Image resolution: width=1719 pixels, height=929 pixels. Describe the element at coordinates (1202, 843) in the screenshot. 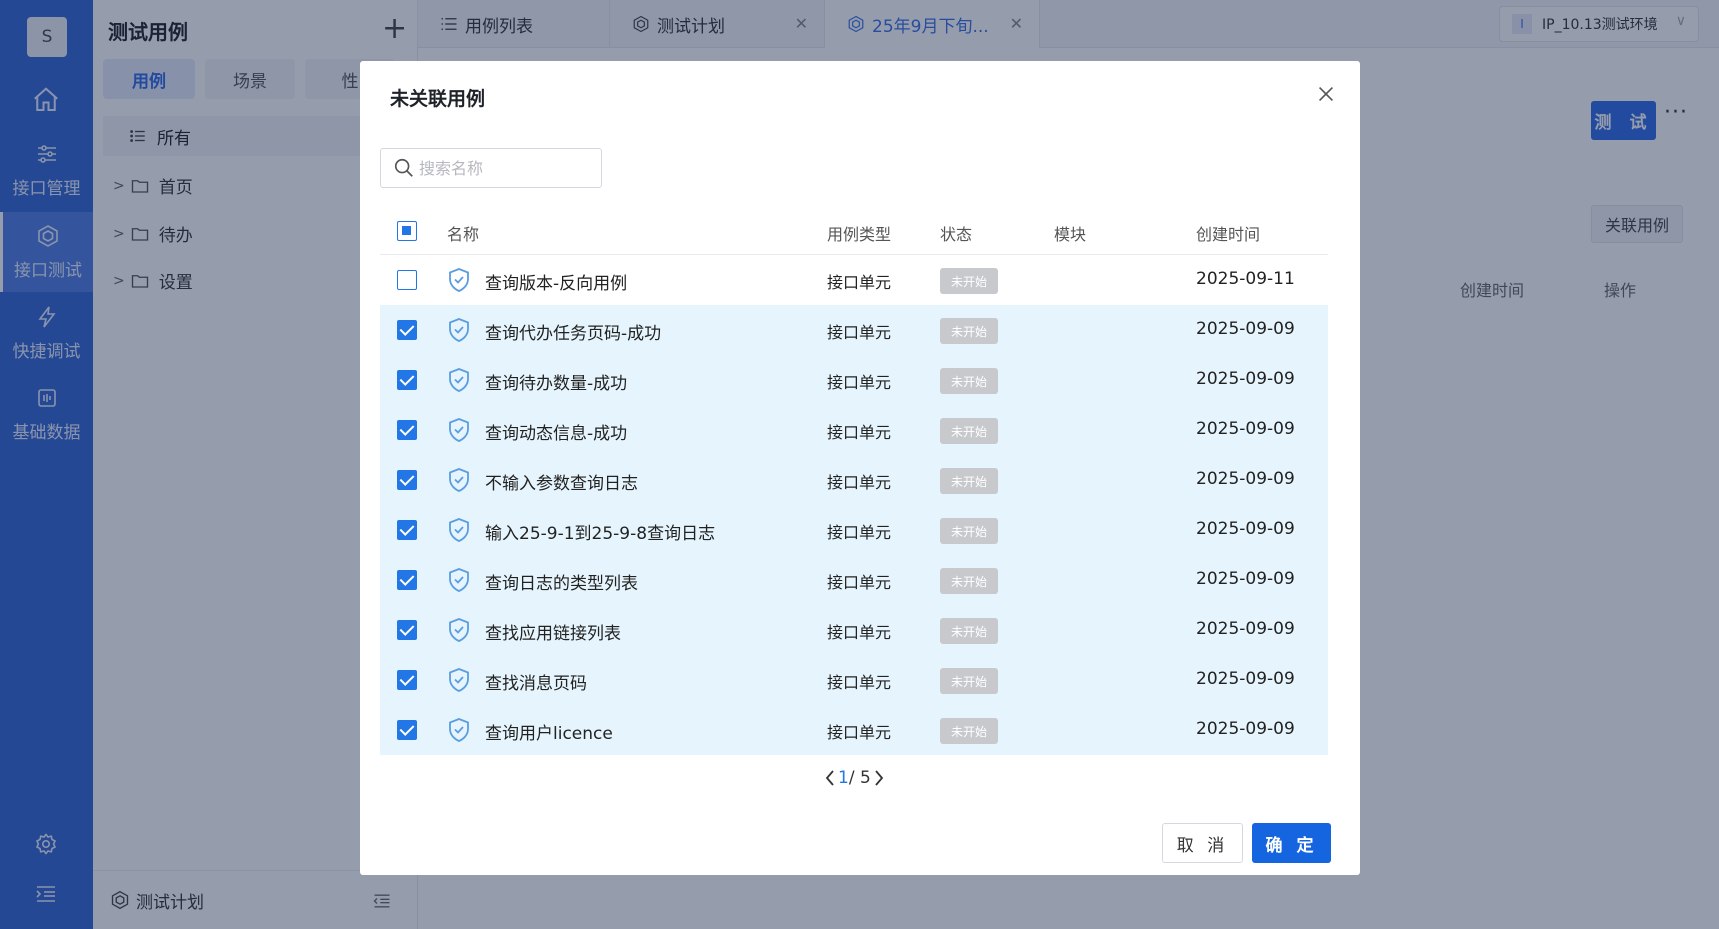

I see `cancel-button: 取 消` at that location.